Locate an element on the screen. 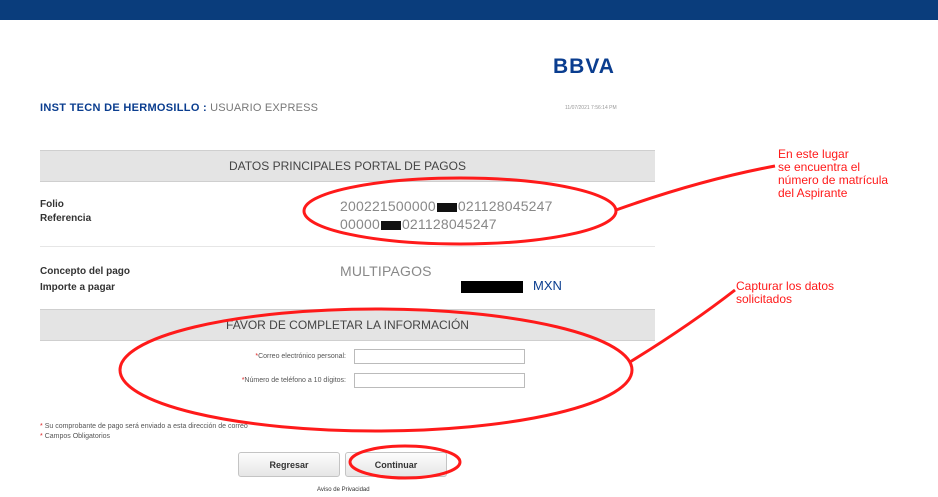 Image resolution: width=938 pixels, height=497 pixels. top-bar is located at coordinates (469, 10).